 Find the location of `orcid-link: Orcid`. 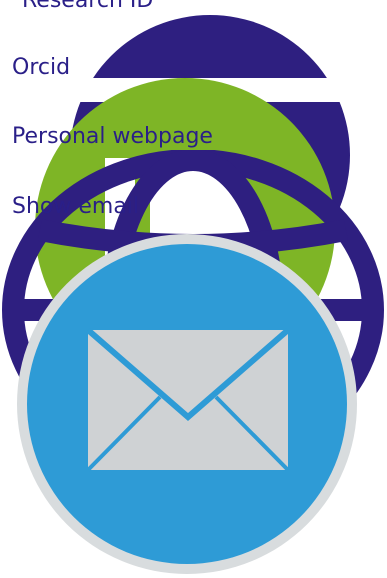

orcid-link: Orcid is located at coordinates (41, 68).